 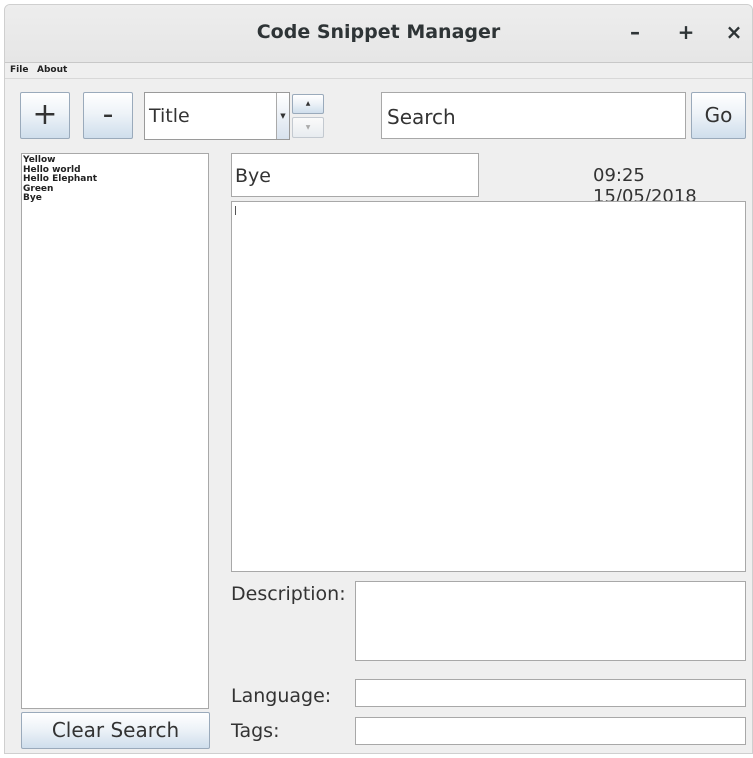 What do you see at coordinates (235, 210) in the screenshot?
I see `text-cursor` at bounding box center [235, 210].